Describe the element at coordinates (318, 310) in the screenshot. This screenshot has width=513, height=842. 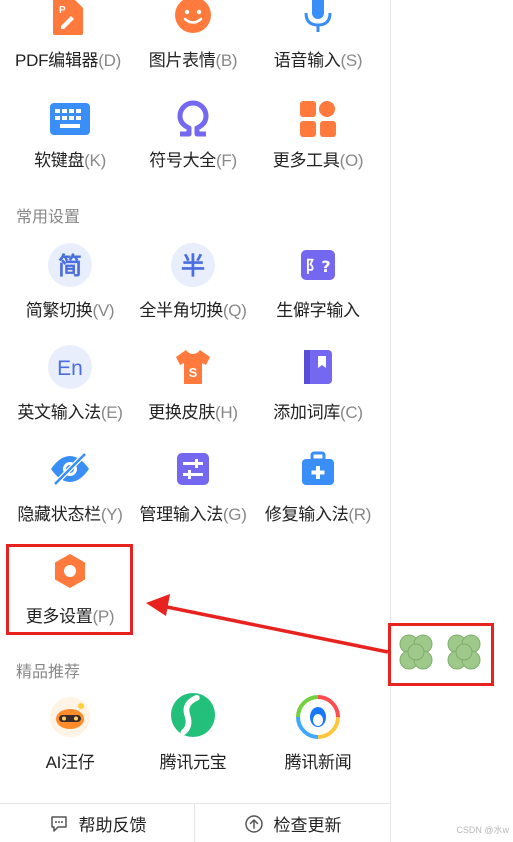
I see `rare-char-input-label: 生僻字输入` at that location.